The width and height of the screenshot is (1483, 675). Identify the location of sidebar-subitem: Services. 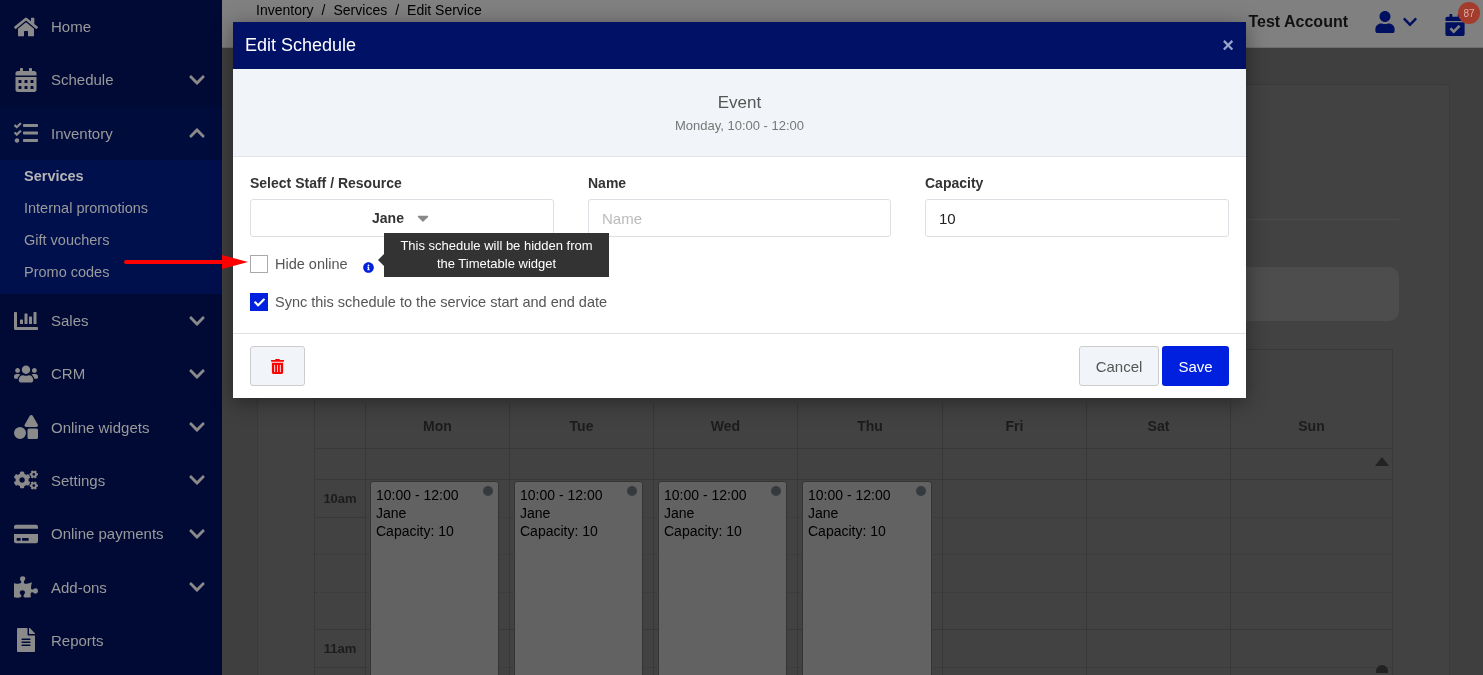
(111, 175).